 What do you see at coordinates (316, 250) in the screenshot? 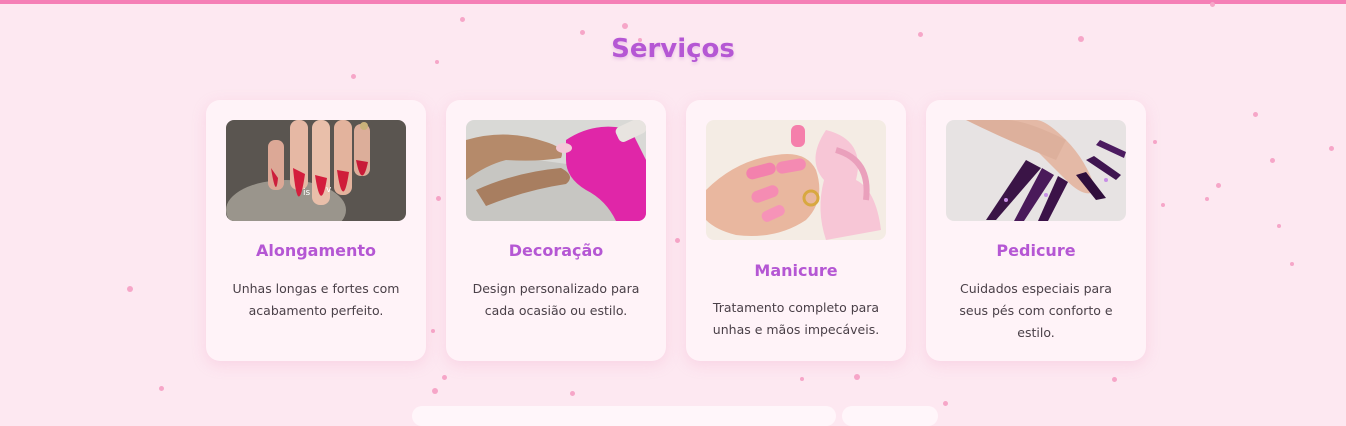
I see `service-title: Alongamento` at bounding box center [316, 250].